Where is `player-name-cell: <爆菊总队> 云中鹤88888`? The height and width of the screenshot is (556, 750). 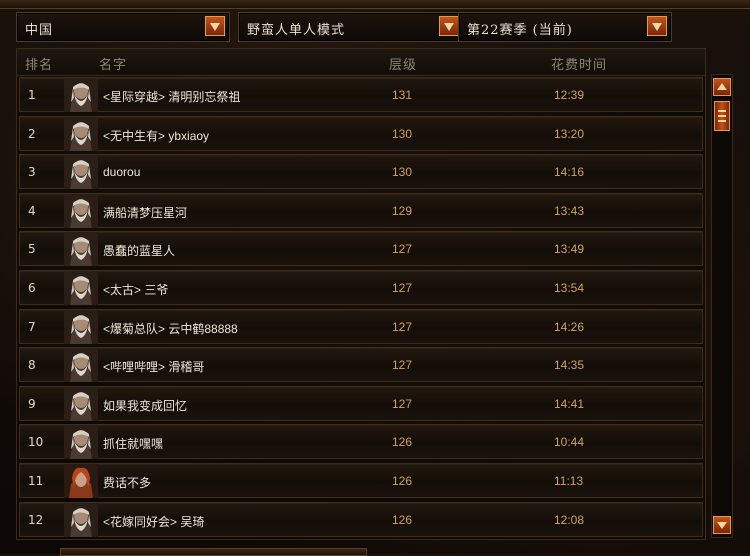 player-name-cell: <爆菊总队> 云中鹤88888 is located at coordinates (170, 328).